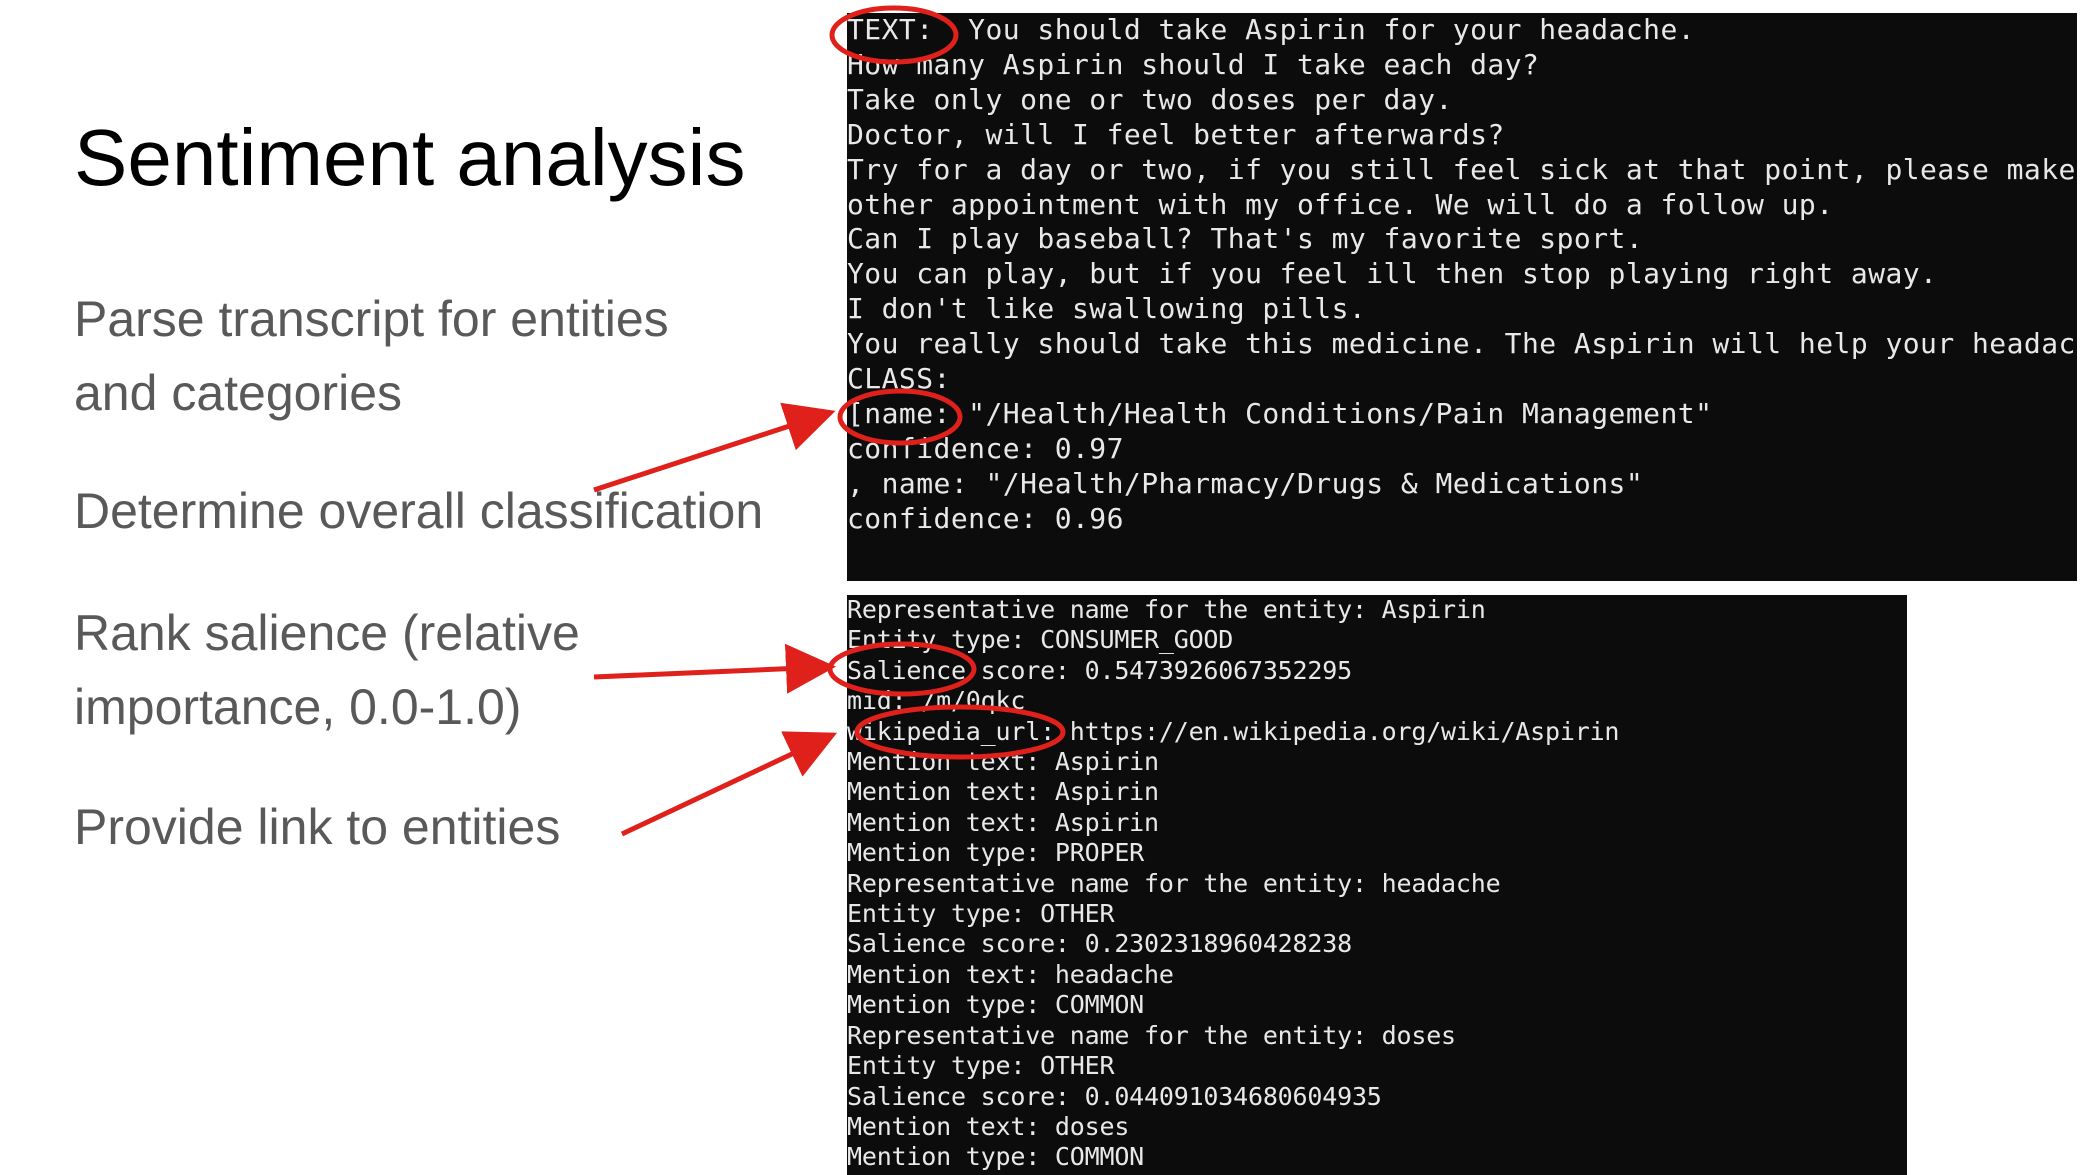  I want to click on terminal-line: Take only one or two doses per day., so click(1150, 99).